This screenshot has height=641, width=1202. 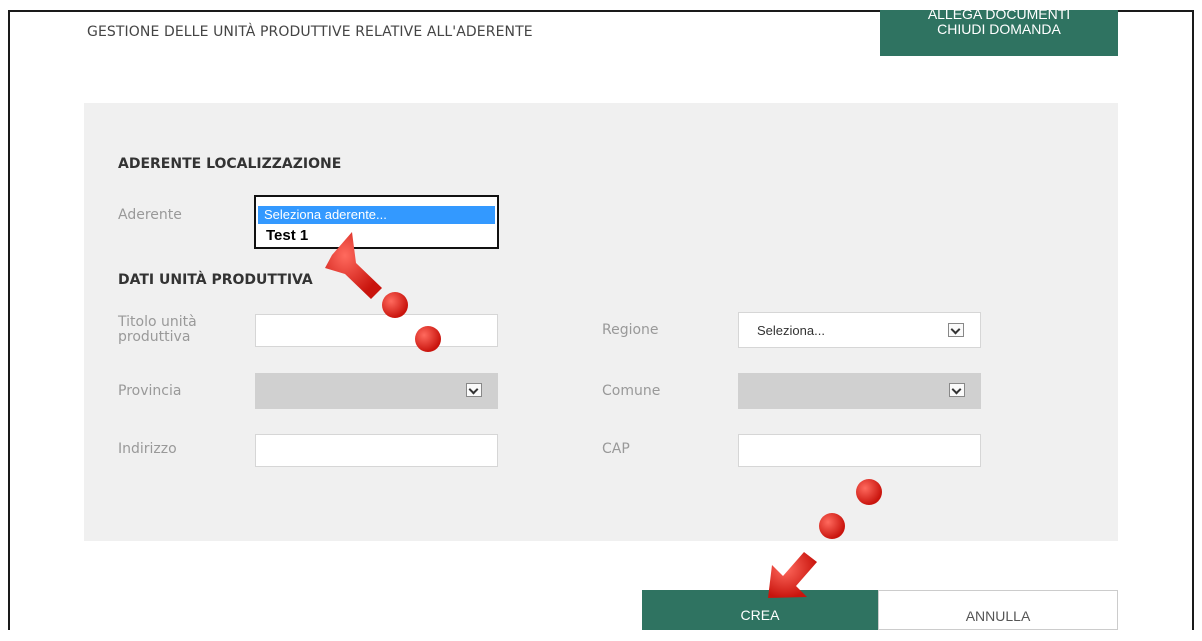 What do you see at coordinates (150, 391) in the screenshot?
I see `provincia-label: Provincia` at bounding box center [150, 391].